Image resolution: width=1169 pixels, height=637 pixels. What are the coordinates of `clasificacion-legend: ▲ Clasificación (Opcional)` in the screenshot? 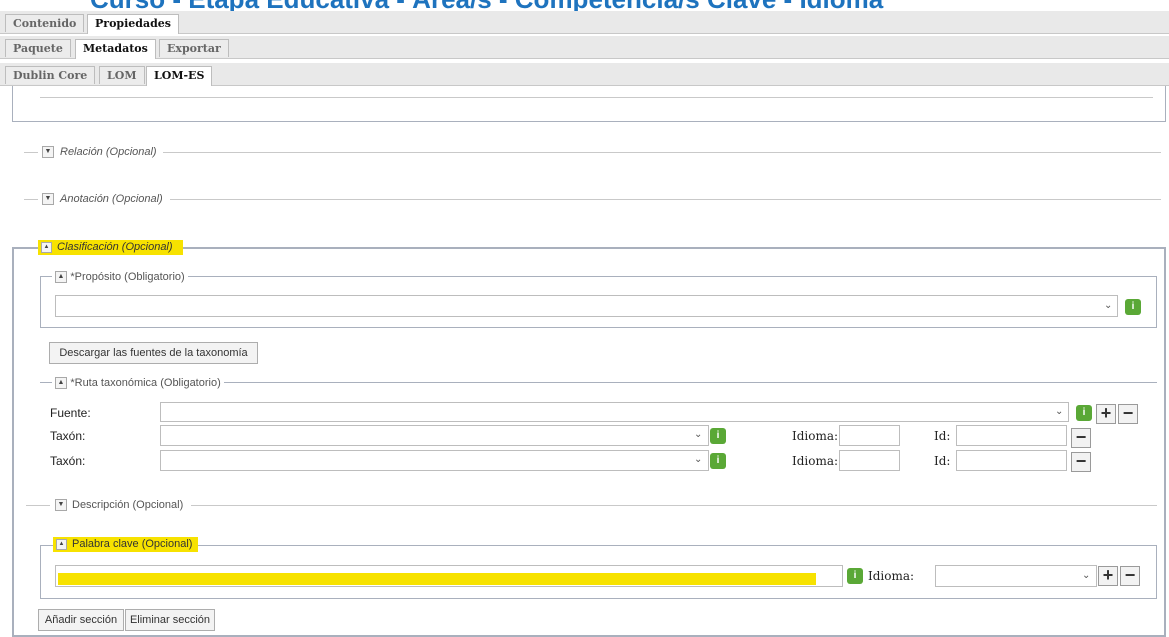 It's located at (110, 247).